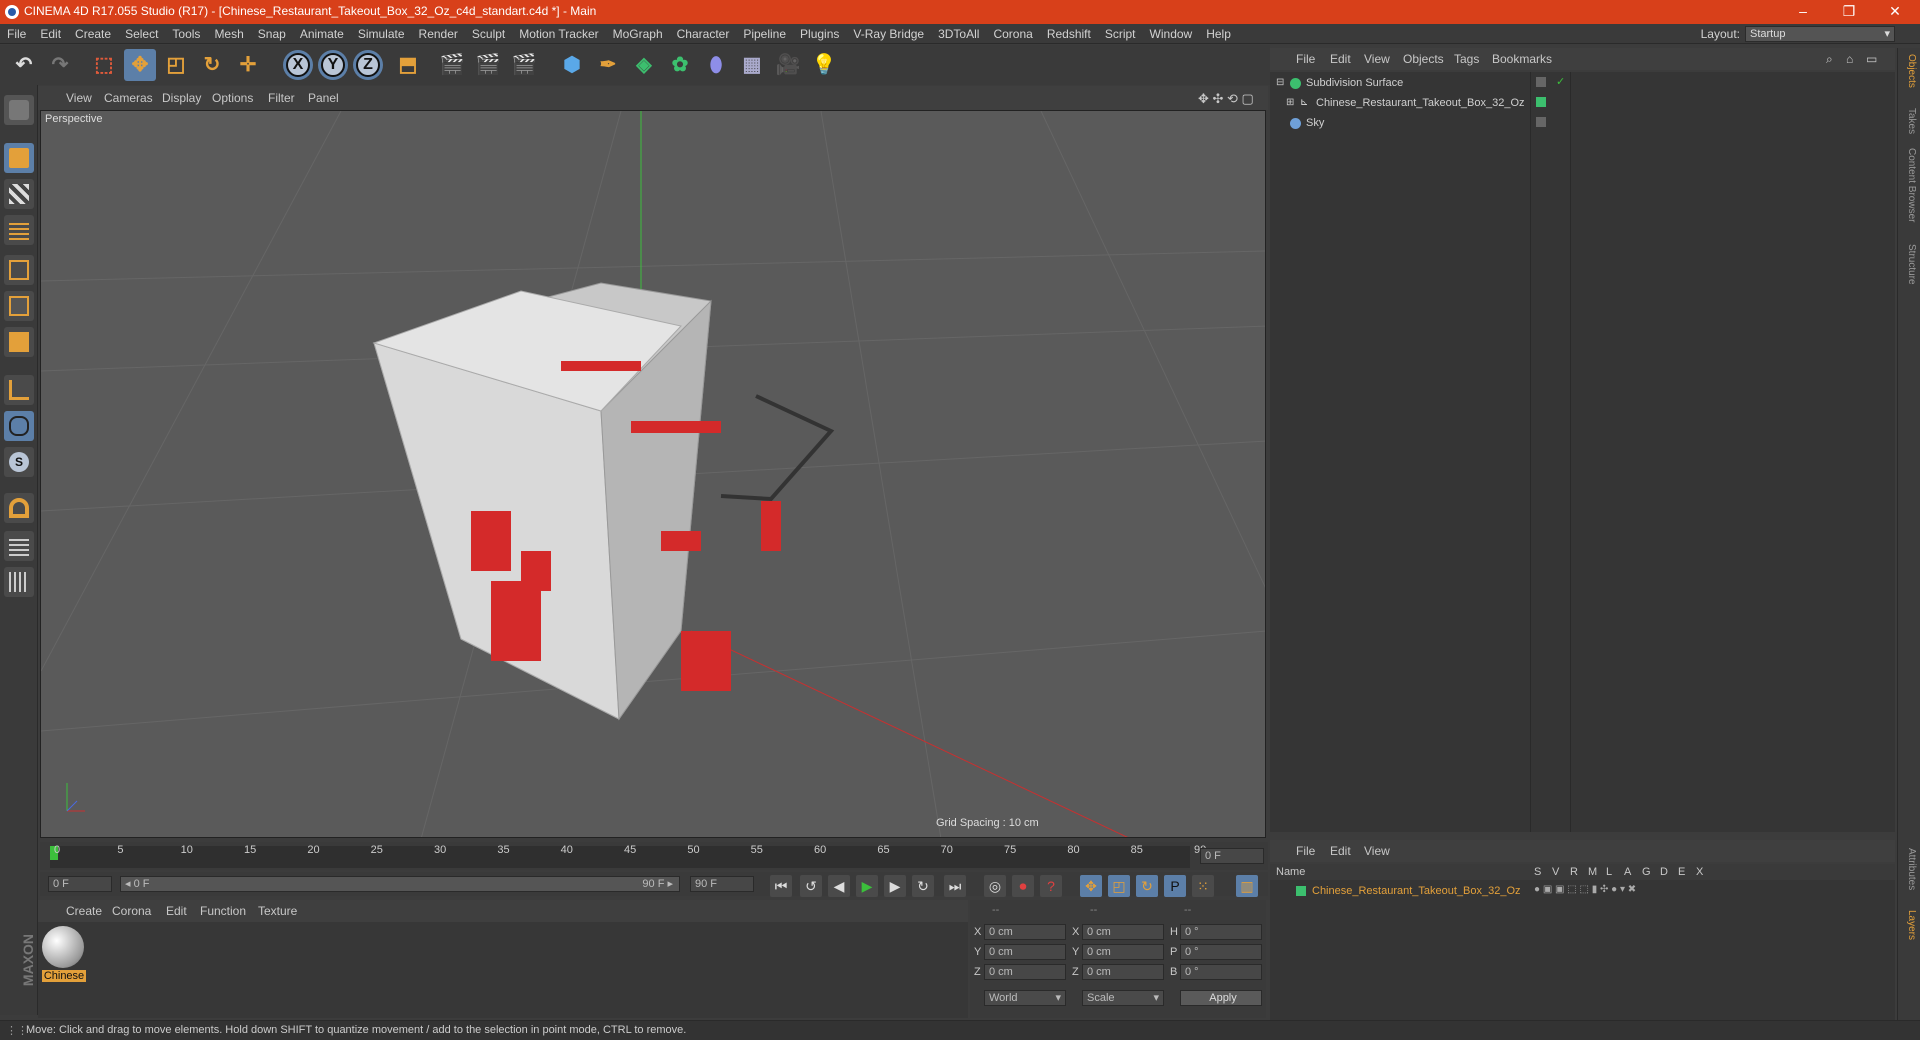 This screenshot has width=1920, height=1040. What do you see at coordinates (1290, 102) in the screenshot?
I see `expand-icon: ⊞` at bounding box center [1290, 102].